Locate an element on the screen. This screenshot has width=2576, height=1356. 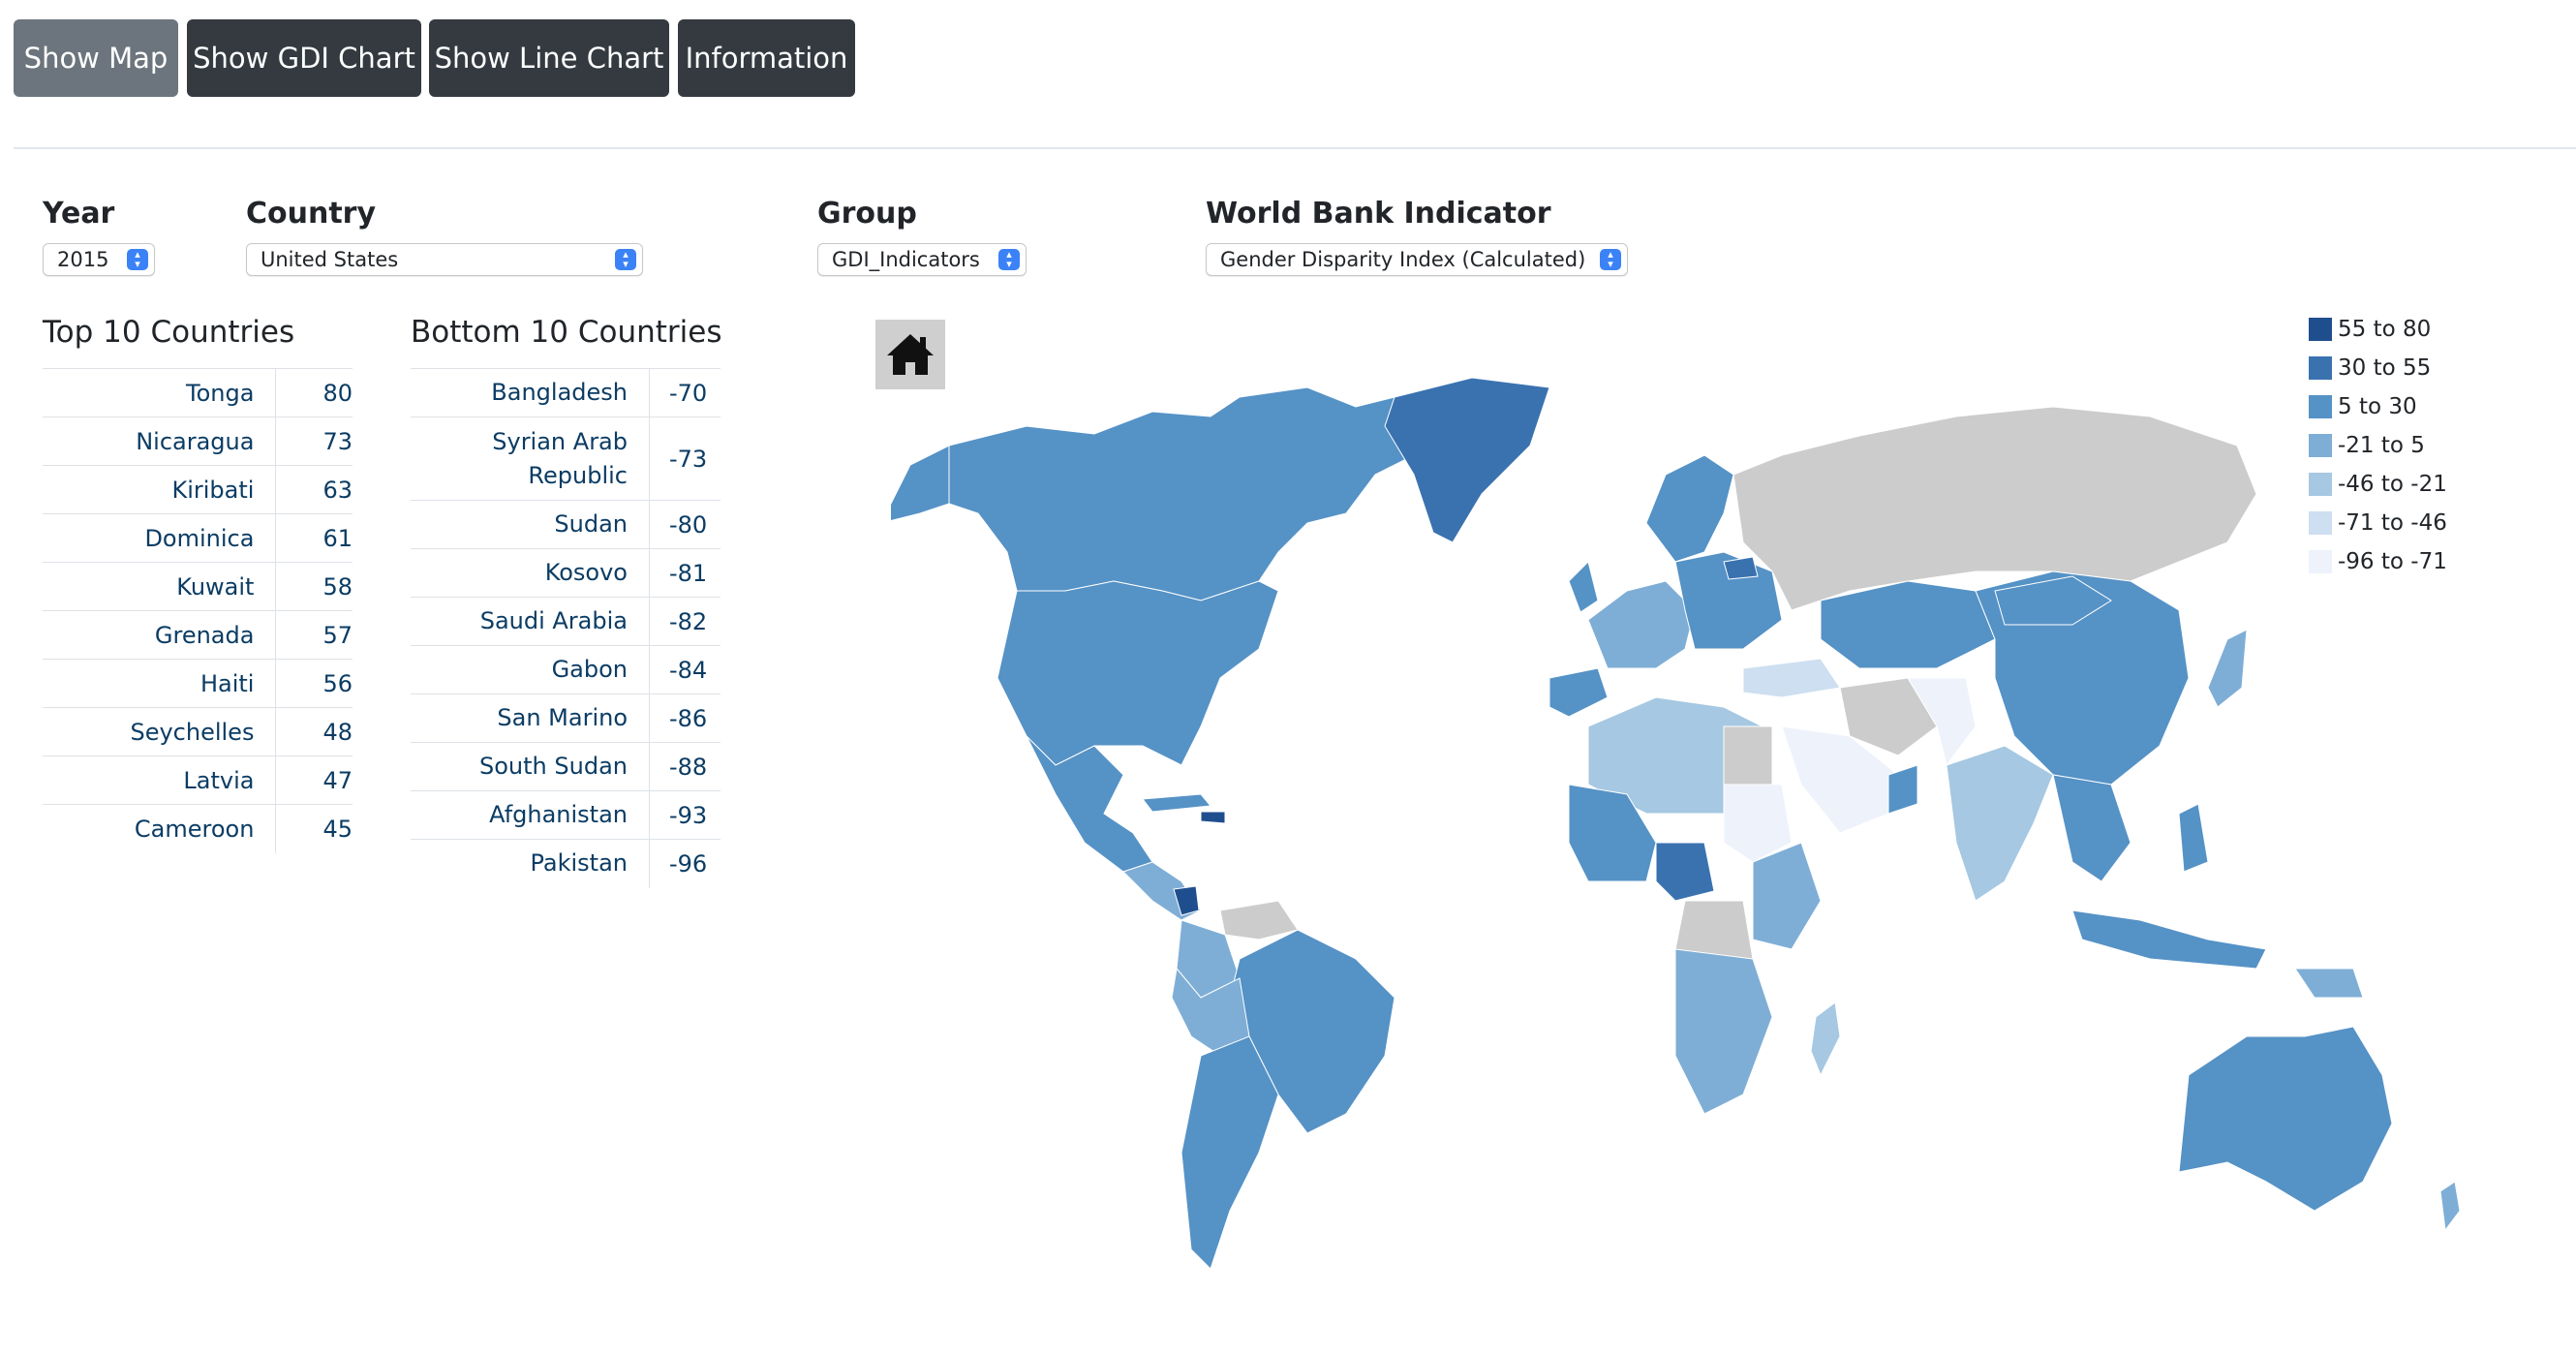
country-shape-haiti is located at coordinates (1213, 817).